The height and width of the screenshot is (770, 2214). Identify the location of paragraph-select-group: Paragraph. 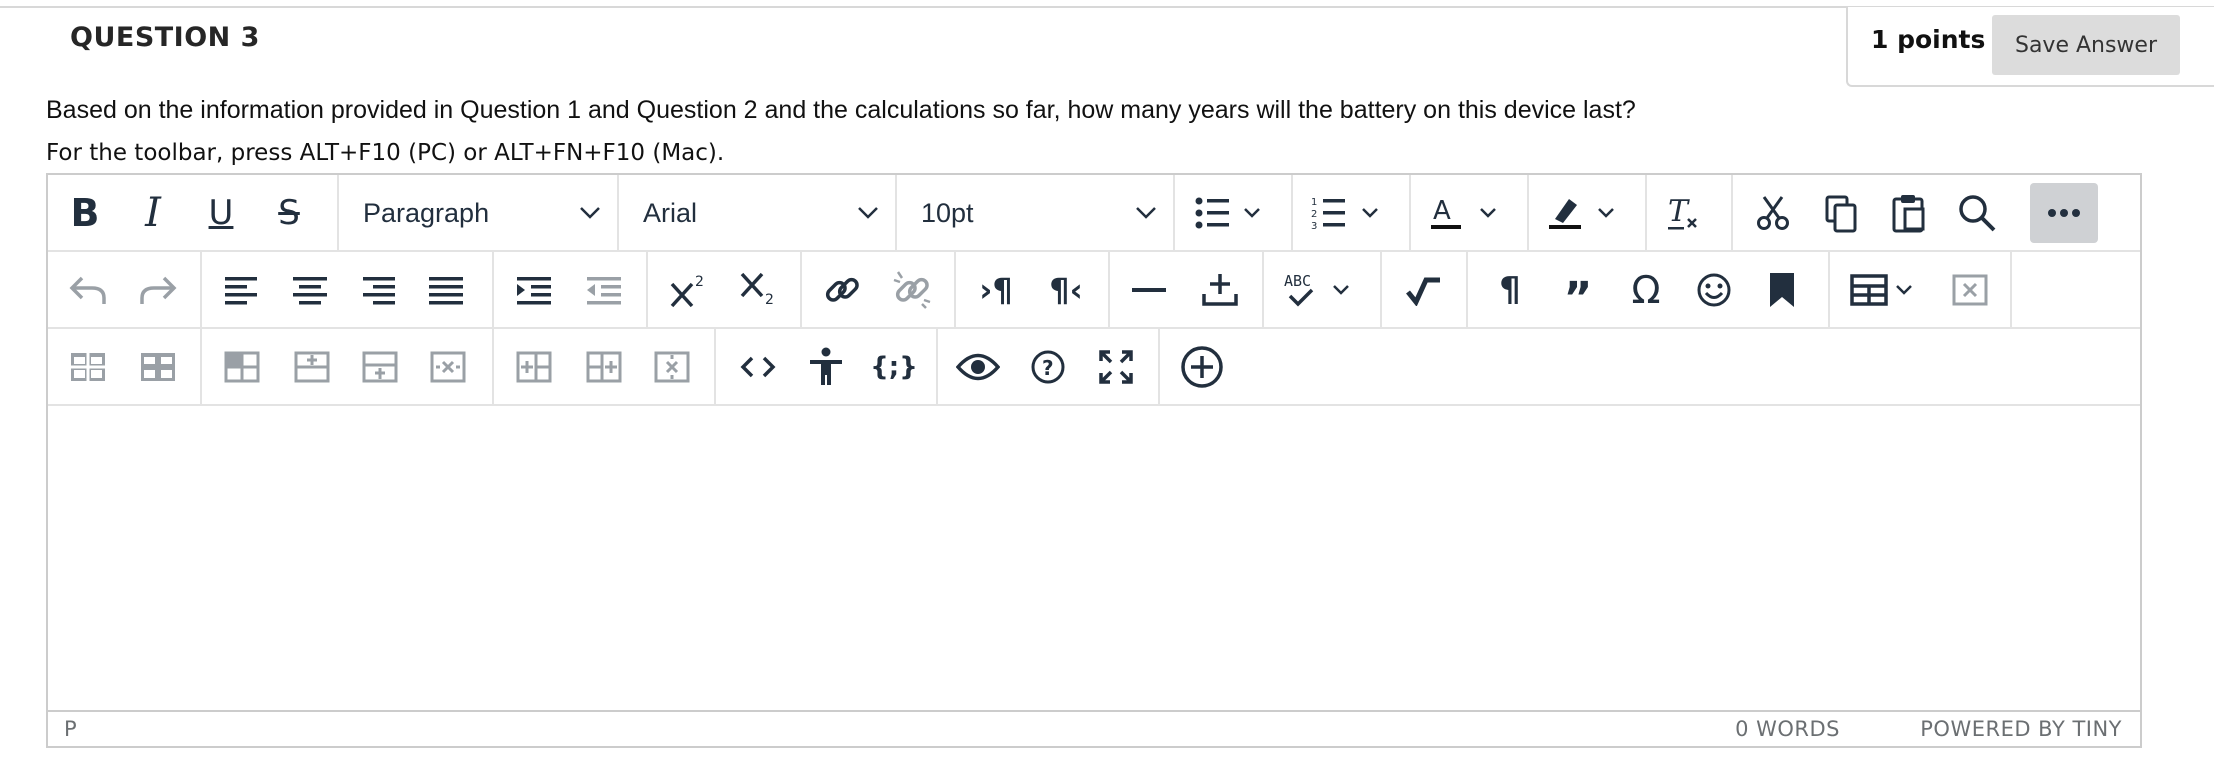
(479, 212).